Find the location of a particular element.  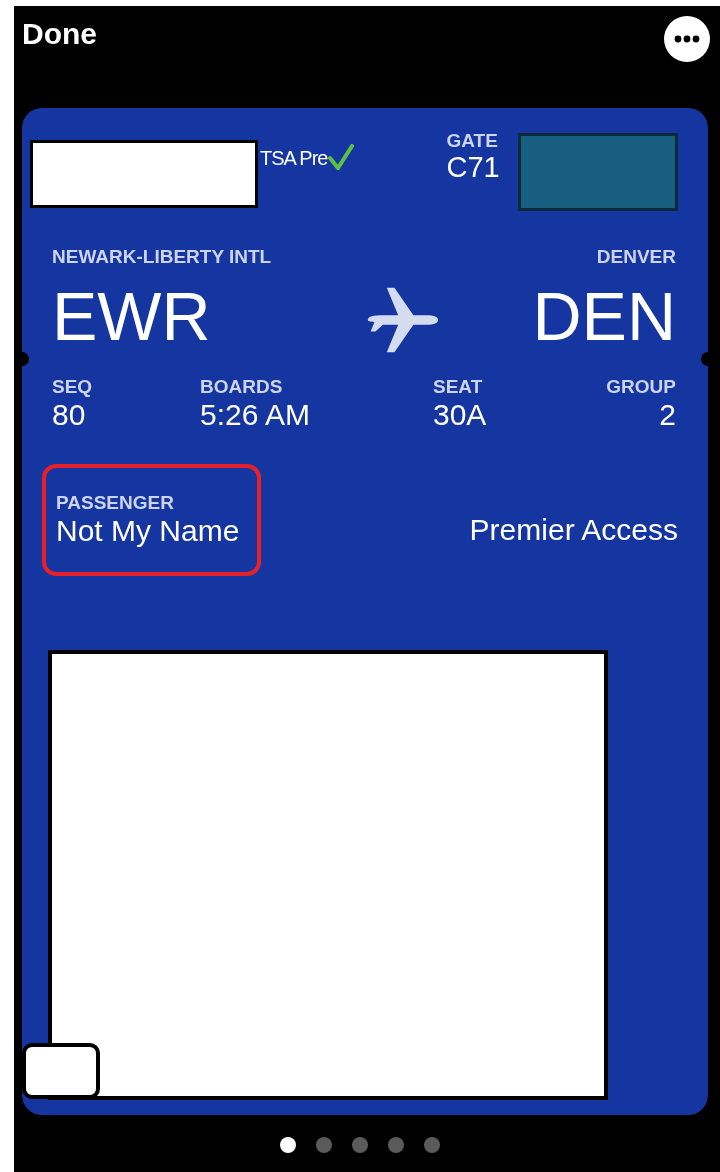

origin-name: NEWARK-LIBERTY INTL is located at coordinates (162, 257).